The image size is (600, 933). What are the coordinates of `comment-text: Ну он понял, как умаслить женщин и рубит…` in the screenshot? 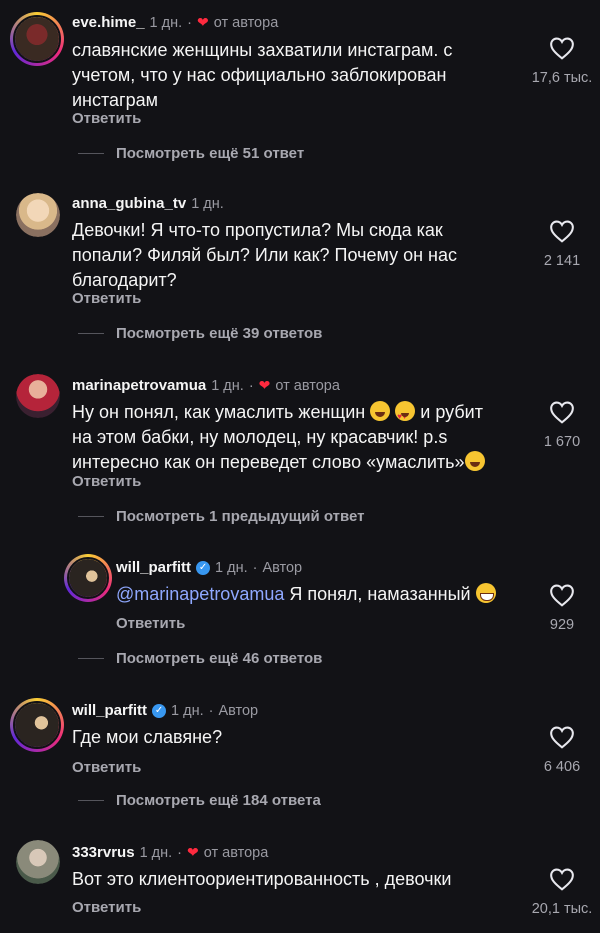 It's located at (292, 437).